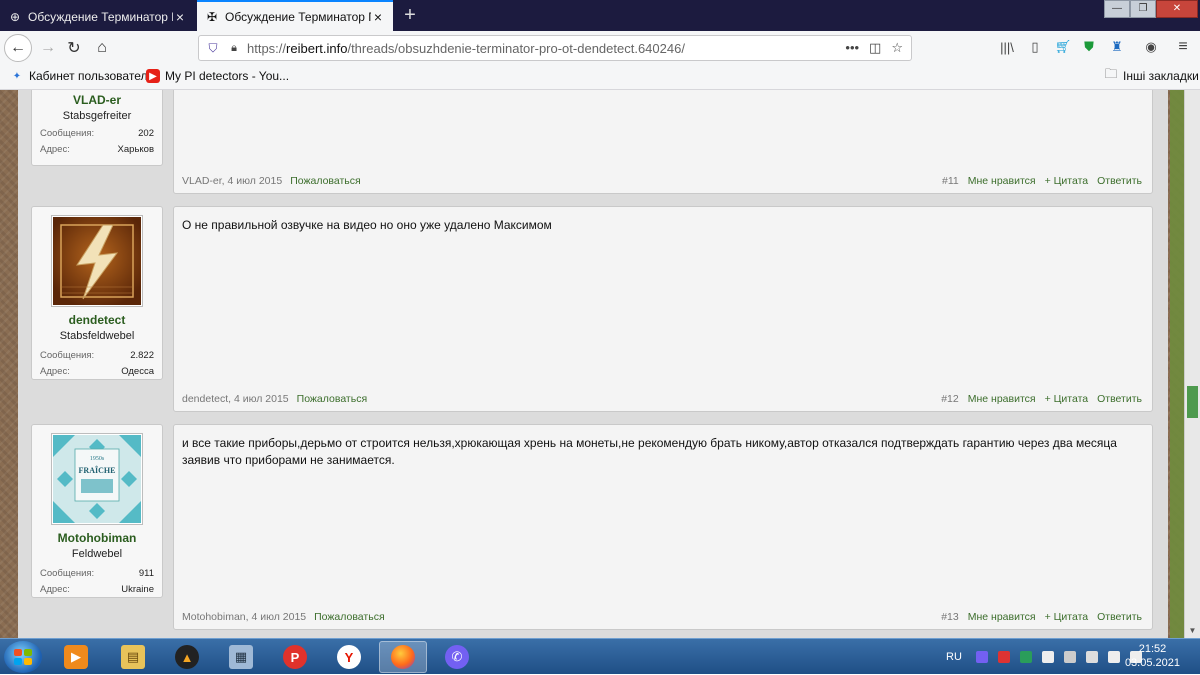 The width and height of the screenshot is (1200, 675). I want to click on post-meta: dendetect, 4 июл 2015, so click(235, 399).